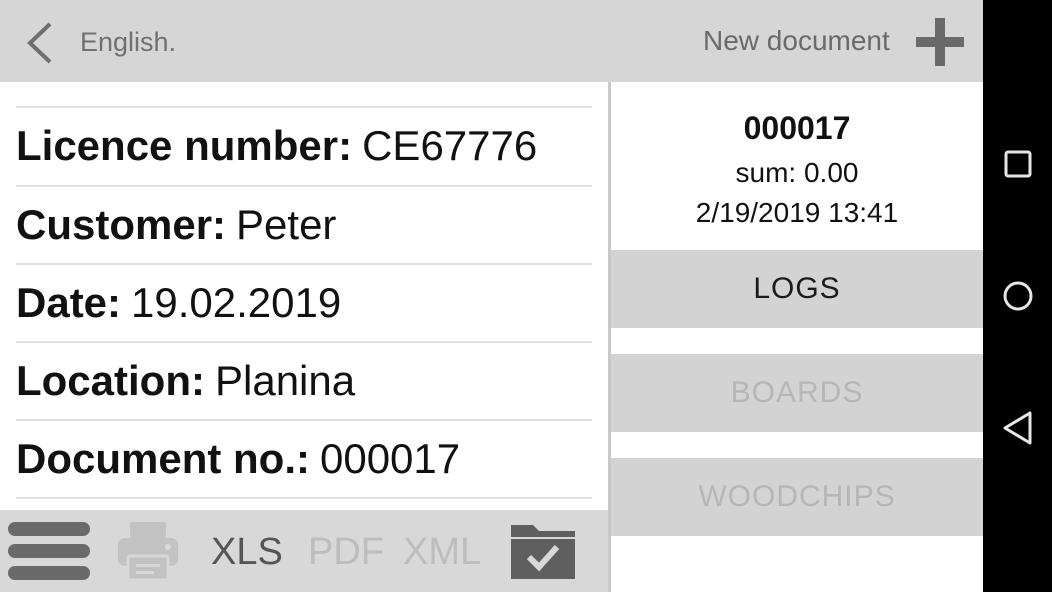  Describe the element at coordinates (163, 458) in the screenshot. I see `field-label: Document no.:` at that location.